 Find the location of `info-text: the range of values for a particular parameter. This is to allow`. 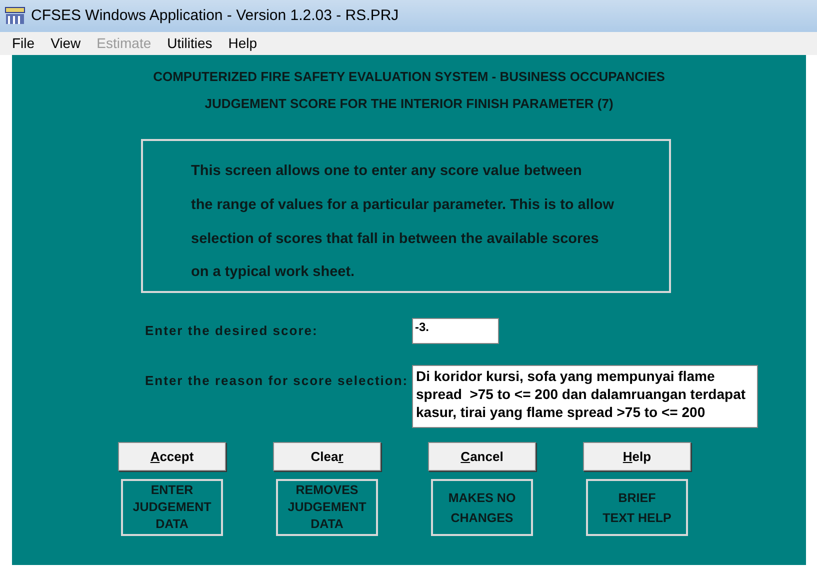

info-text: the range of values for a particular parameter. This is to allow is located at coordinates (403, 205).